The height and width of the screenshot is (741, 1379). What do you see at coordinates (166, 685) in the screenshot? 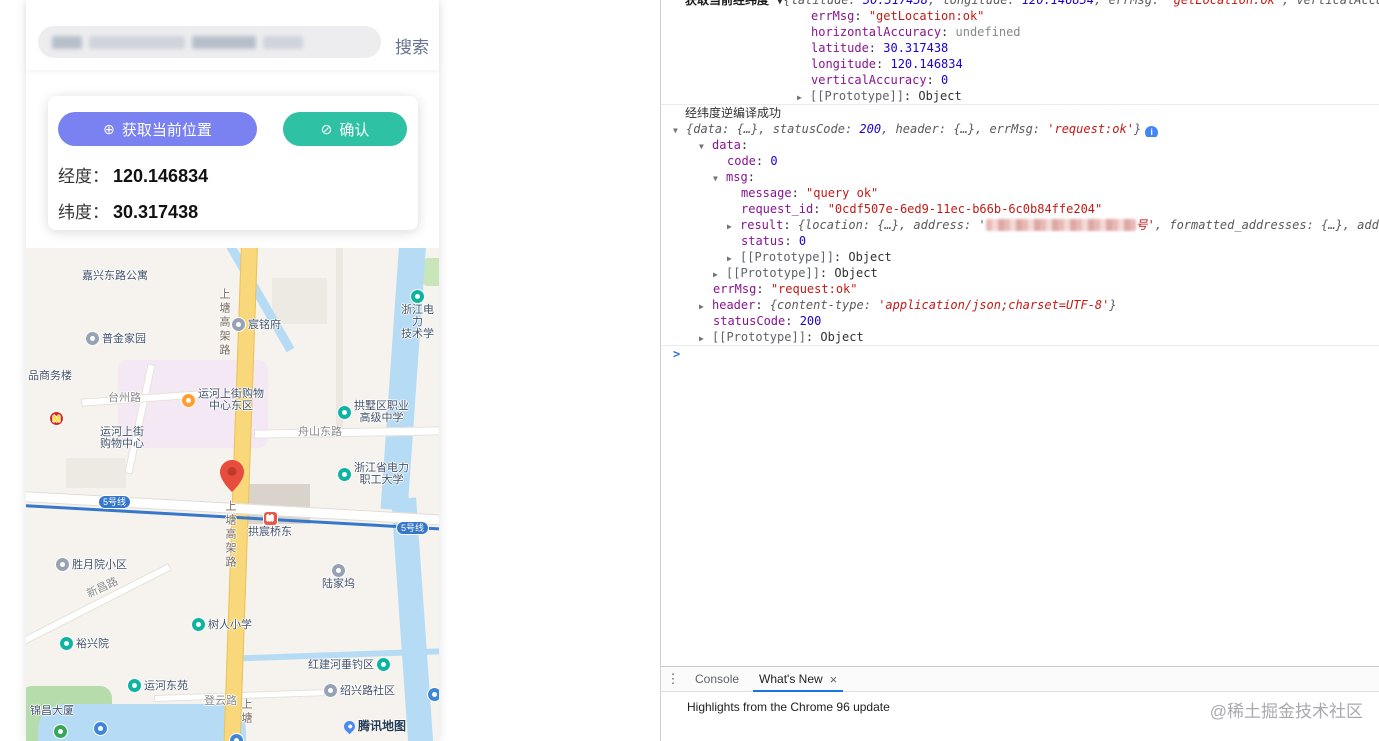
I see `map-label-text: 运河东苑` at bounding box center [166, 685].